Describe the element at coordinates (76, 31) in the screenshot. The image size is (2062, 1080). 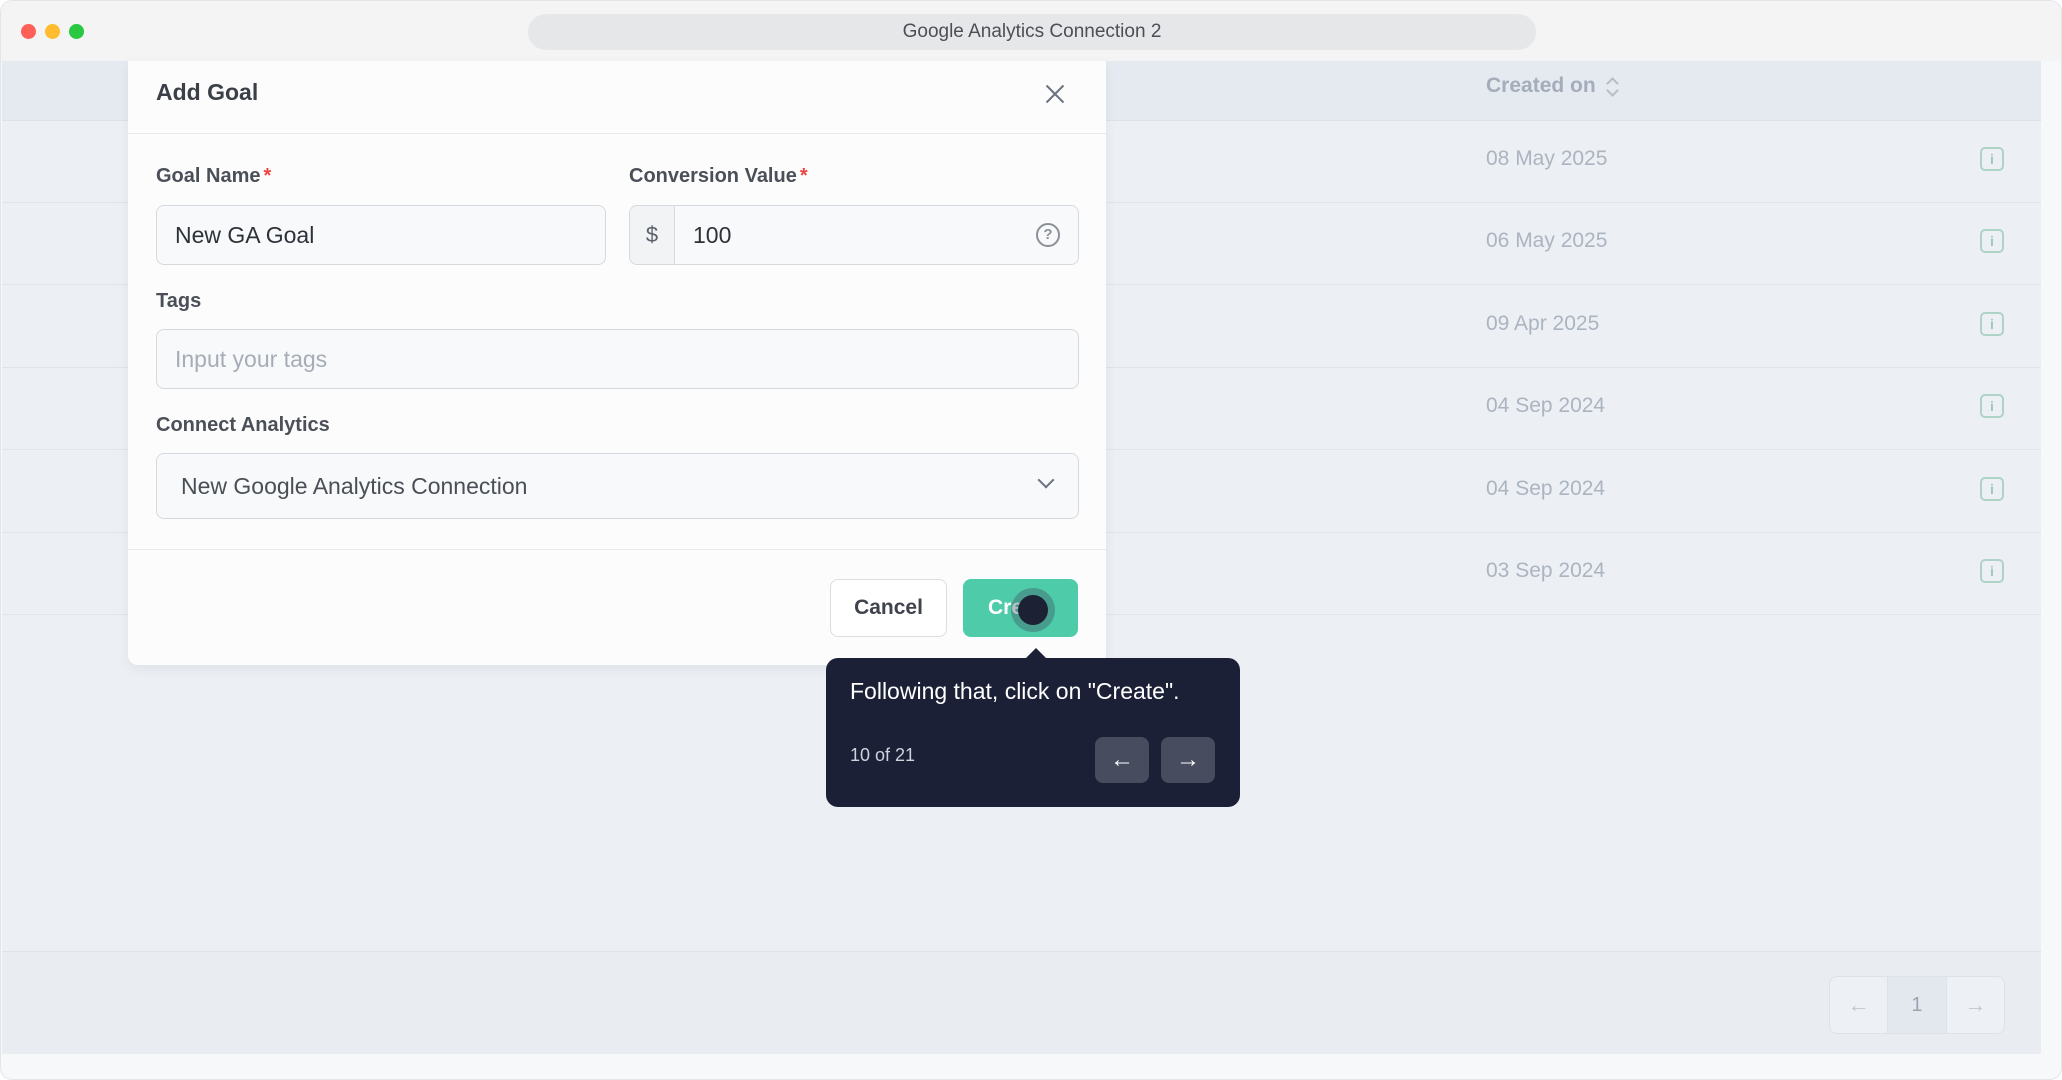
I see `maximize-window-dot` at that location.